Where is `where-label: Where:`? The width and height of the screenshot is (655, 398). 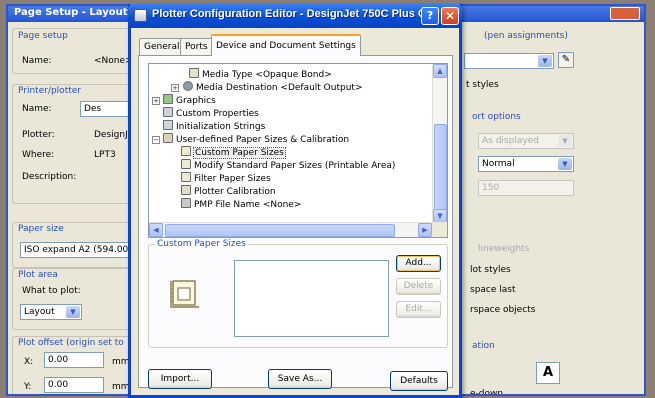
where-label: Where: is located at coordinates (38, 155).